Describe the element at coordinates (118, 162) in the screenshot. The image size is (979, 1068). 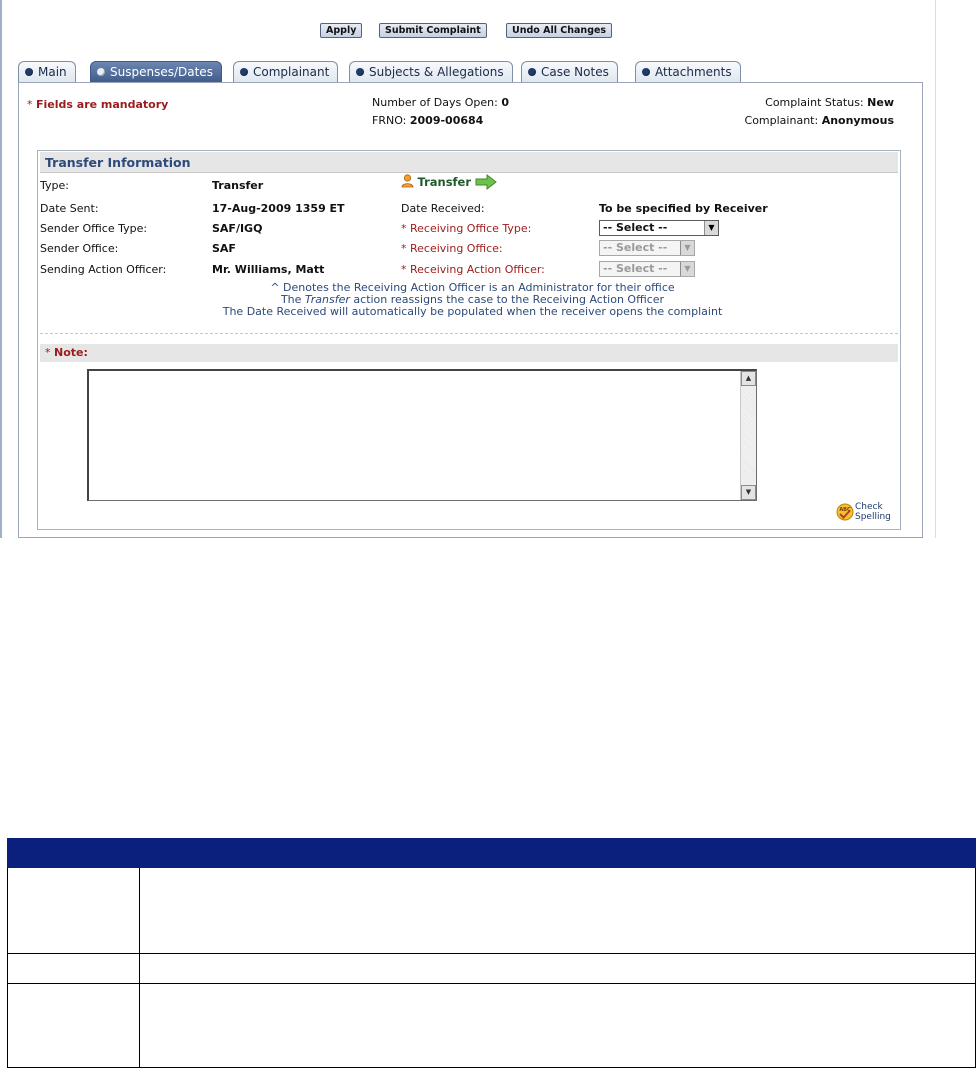
I see `section-title: Transfer Information` at that location.